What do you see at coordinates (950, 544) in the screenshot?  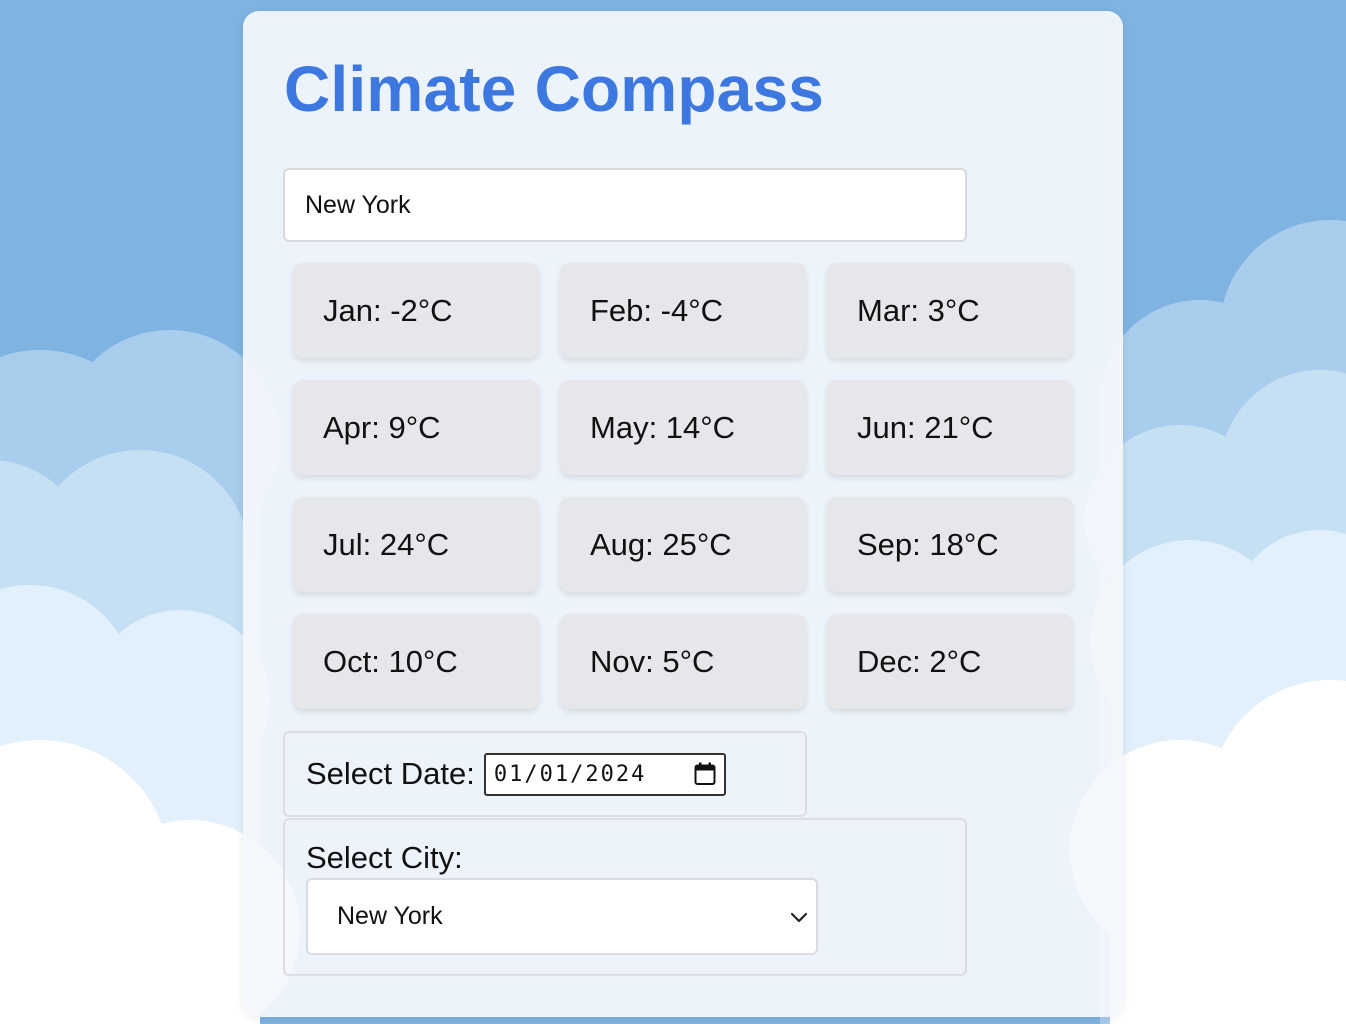 I see `month-card-sep: Sep: 18°C` at bounding box center [950, 544].